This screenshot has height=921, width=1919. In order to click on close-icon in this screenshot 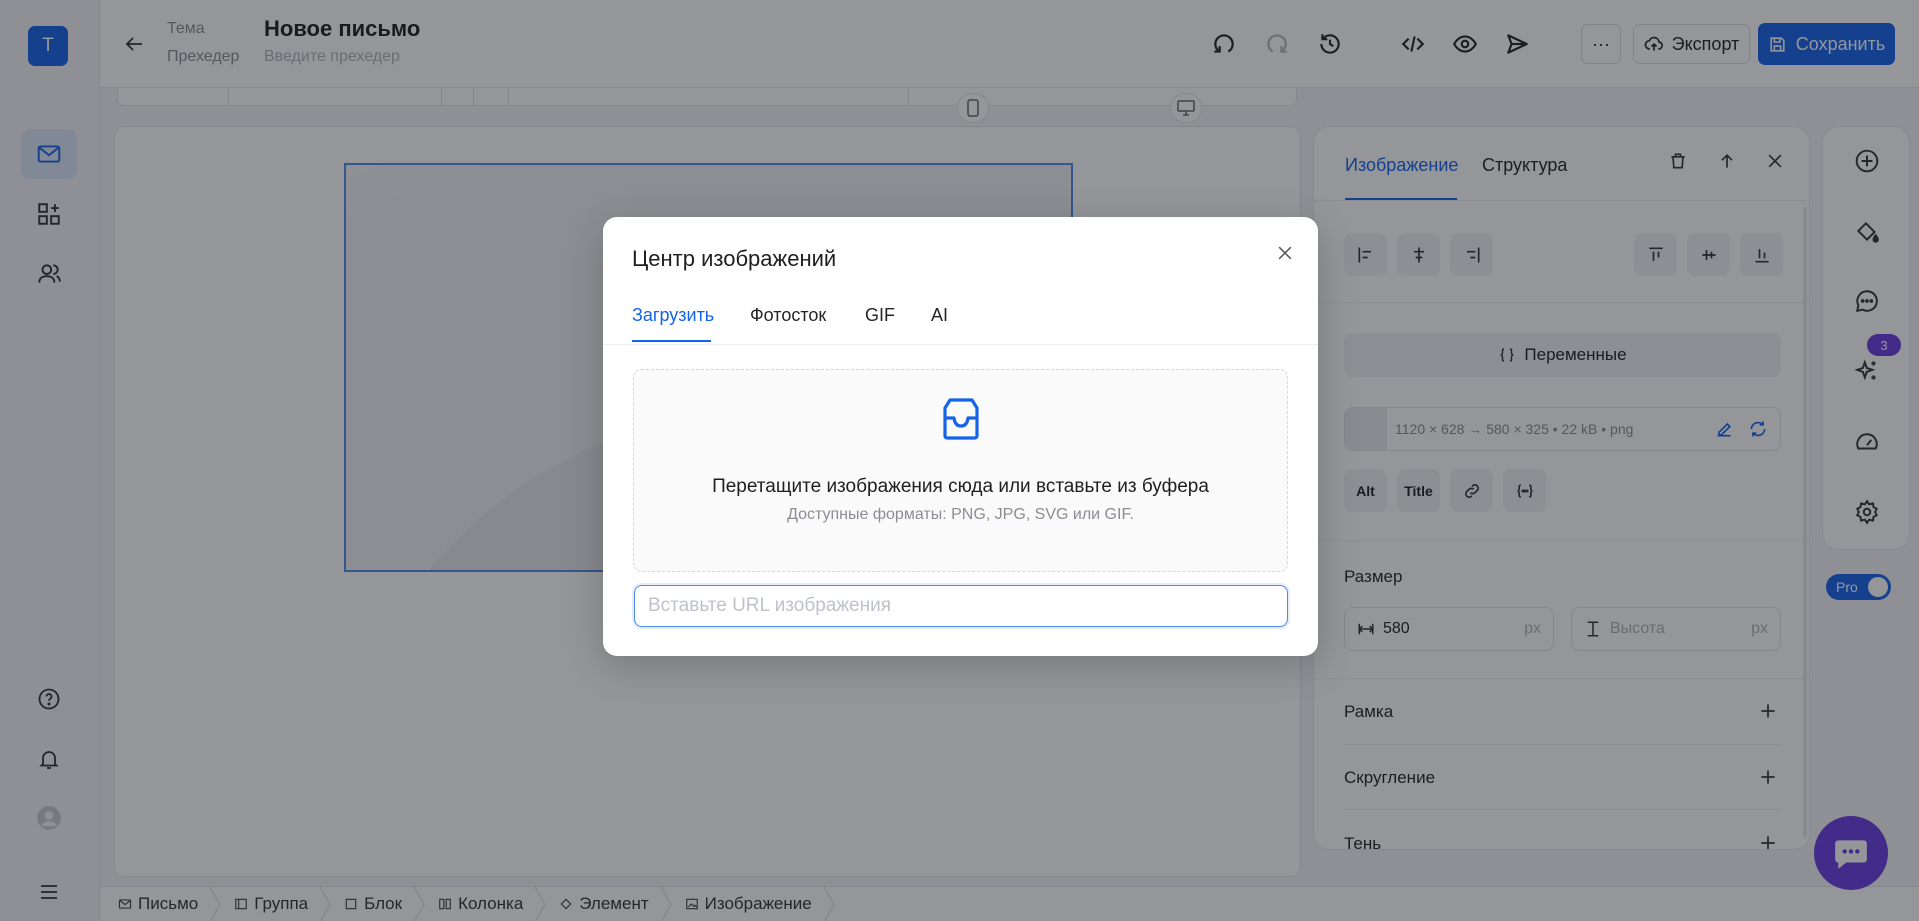, I will do `click(1285, 253)`.